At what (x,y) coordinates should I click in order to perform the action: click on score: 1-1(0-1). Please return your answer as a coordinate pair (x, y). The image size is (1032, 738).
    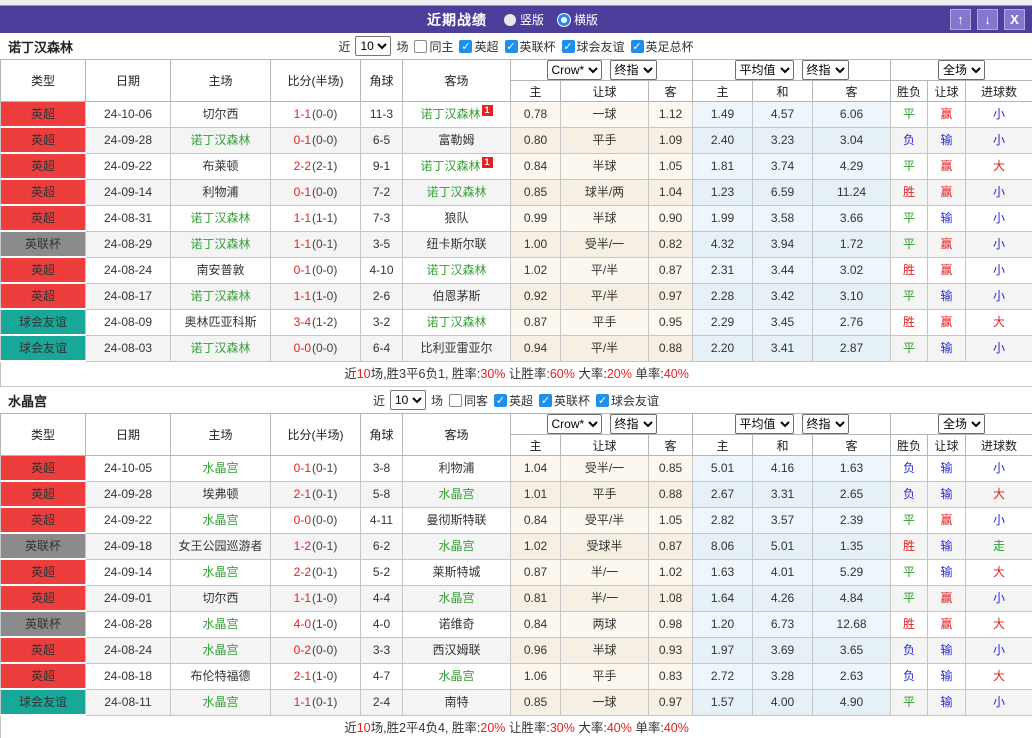
    Looking at the image, I should click on (315, 244).